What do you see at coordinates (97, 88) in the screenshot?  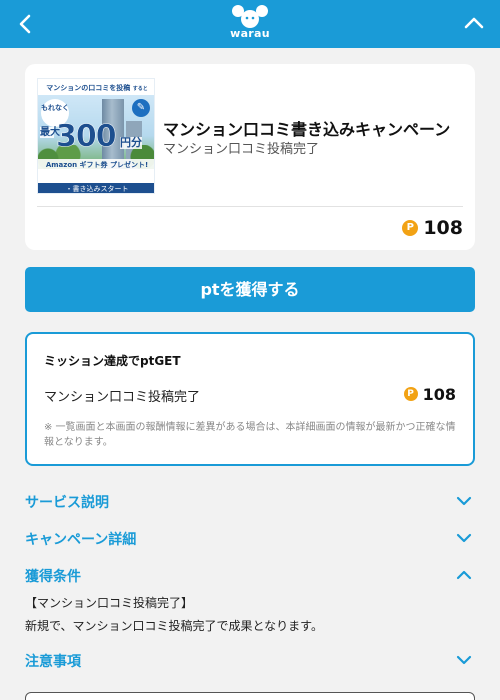 I see `banner-top-line: マンションの口コミを投稿 すると` at bounding box center [97, 88].